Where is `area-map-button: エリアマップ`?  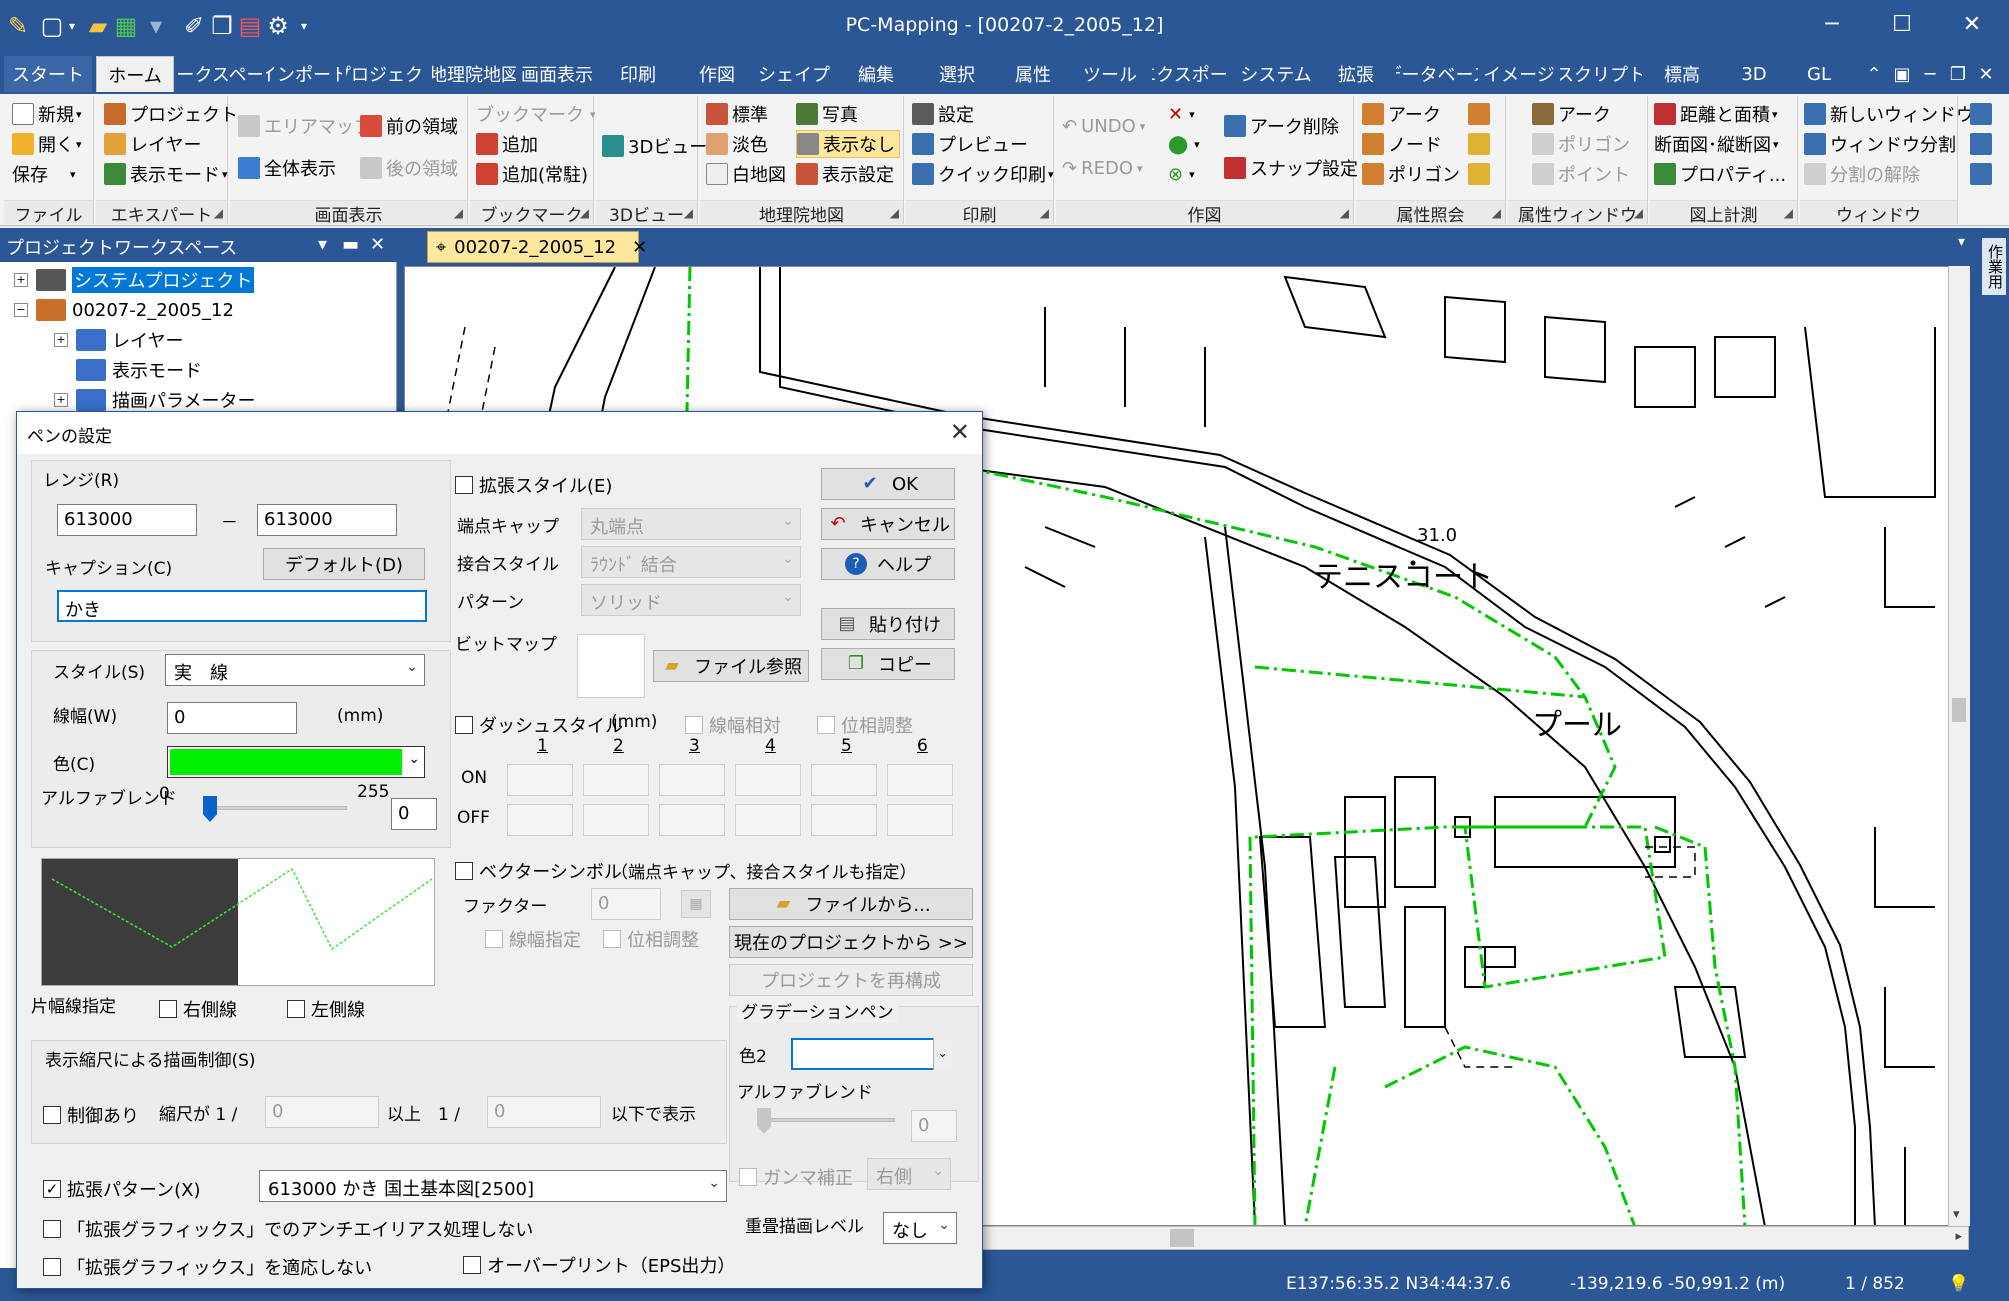
area-map-button: エリアマップ is located at coordinates (305, 126).